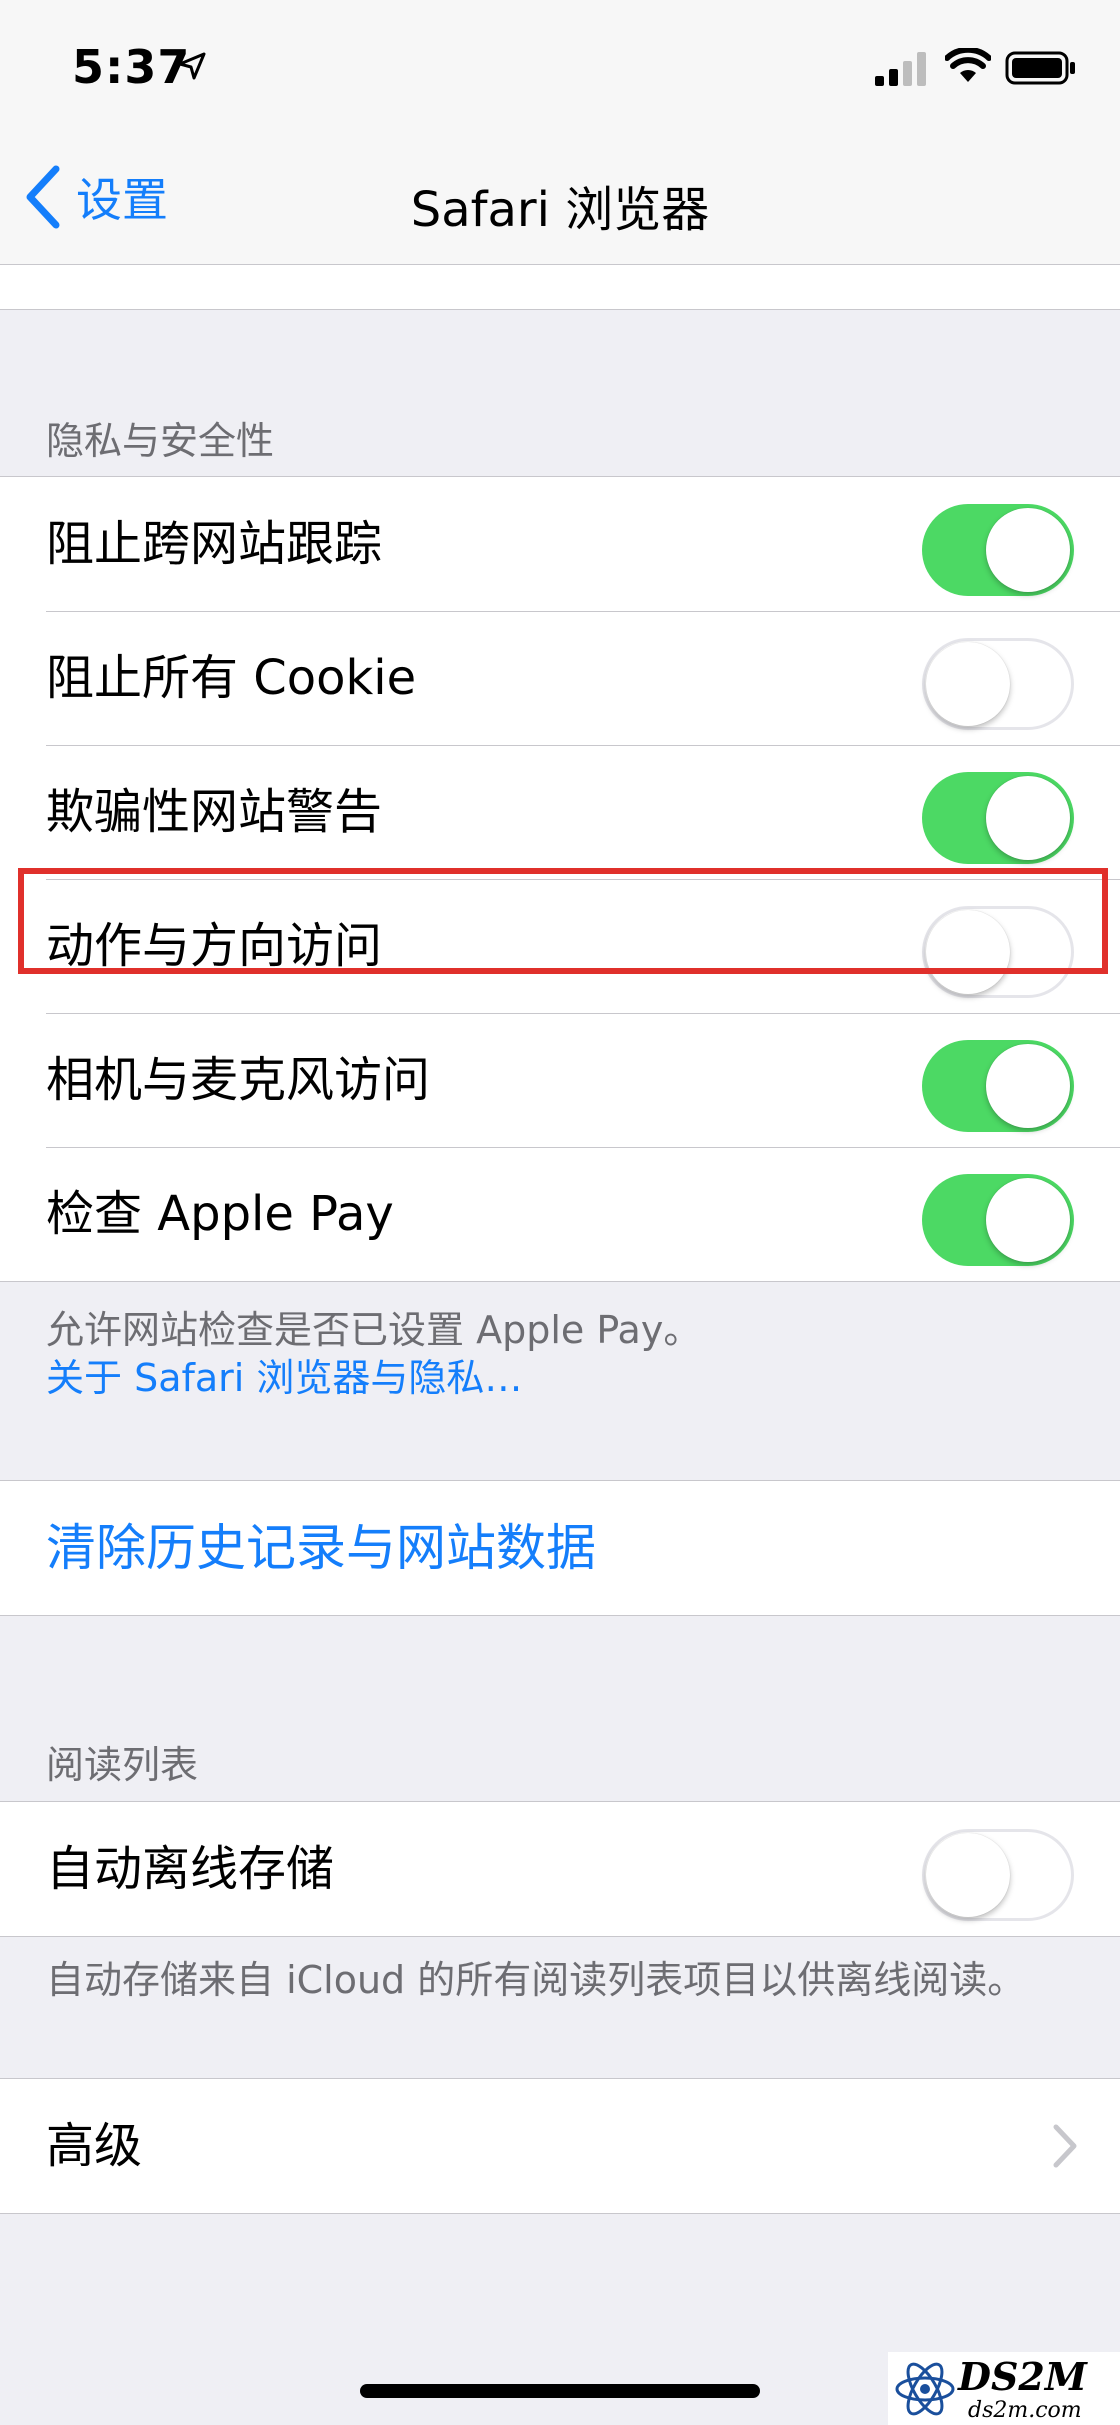  What do you see at coordinates (131, 67) in the screenshot?
I see `status-time: 5:37` at bounding box center [131, 67].